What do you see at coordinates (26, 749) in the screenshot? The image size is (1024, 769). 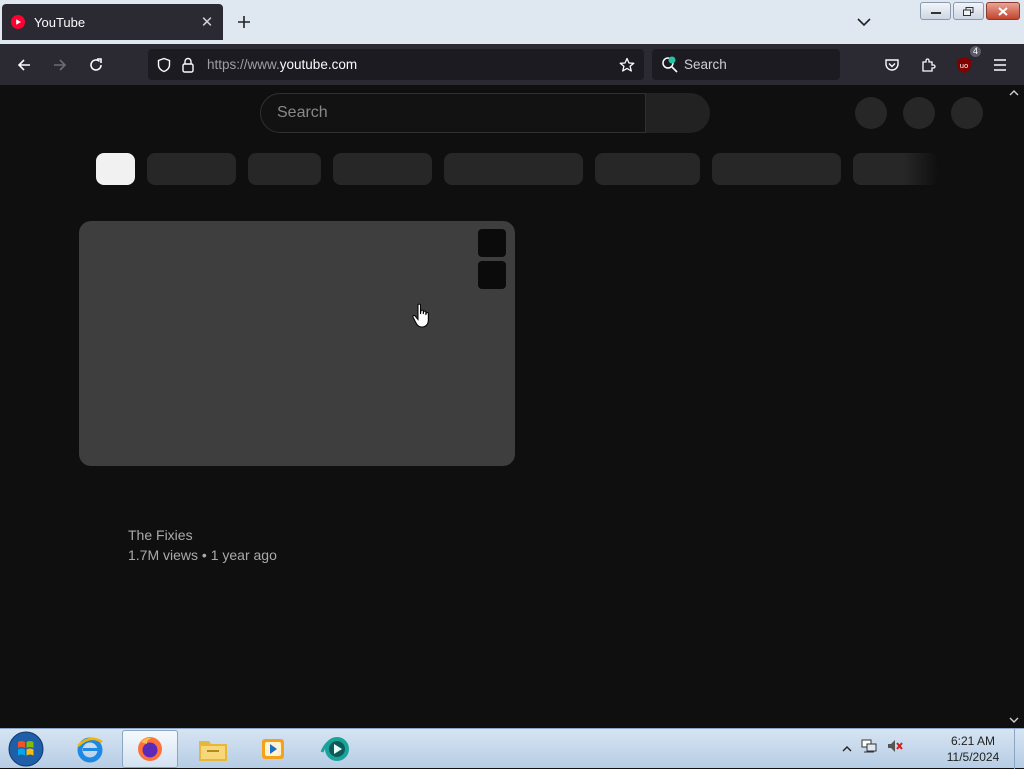 I see `start-button` at bounding box center [26, 749].